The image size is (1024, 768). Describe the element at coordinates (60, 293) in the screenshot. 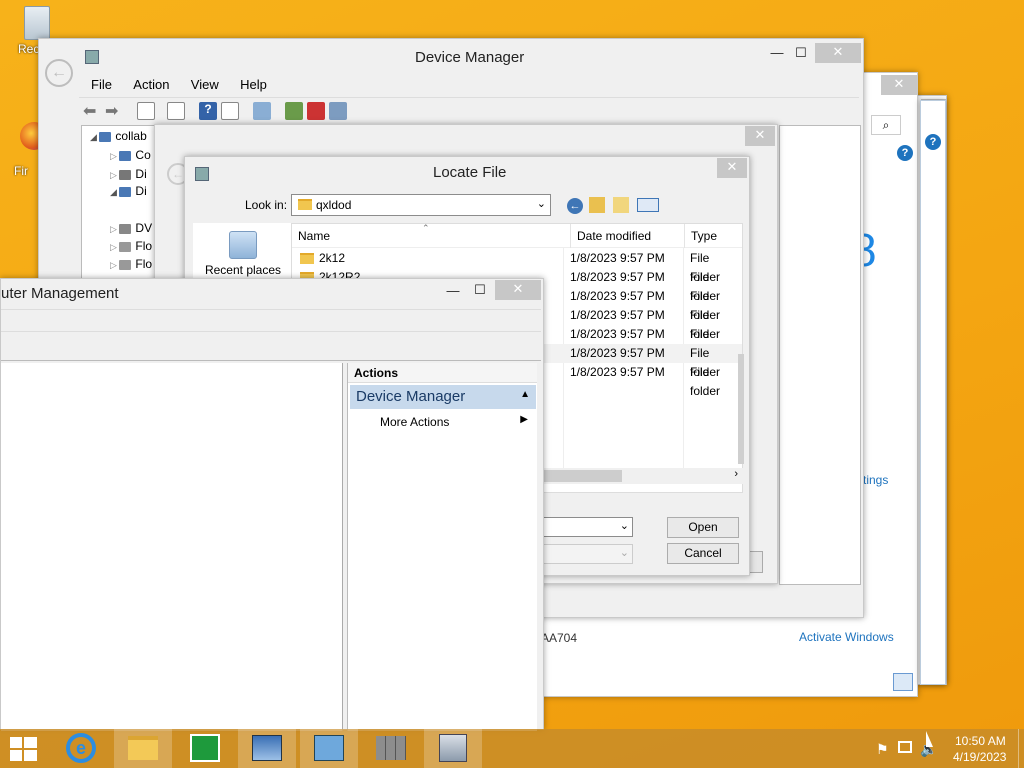

I see `computer-management-title: uter Management` at that location.